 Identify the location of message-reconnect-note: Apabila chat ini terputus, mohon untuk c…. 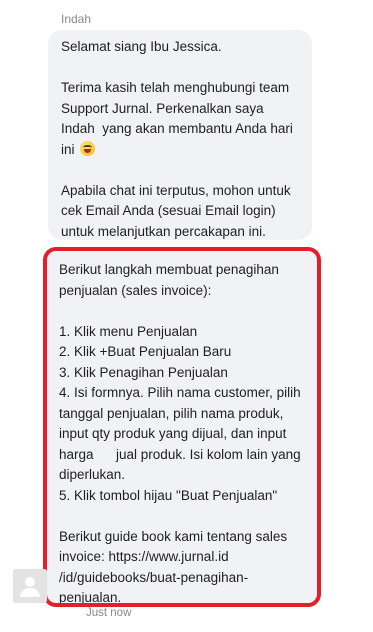
(178, 210).